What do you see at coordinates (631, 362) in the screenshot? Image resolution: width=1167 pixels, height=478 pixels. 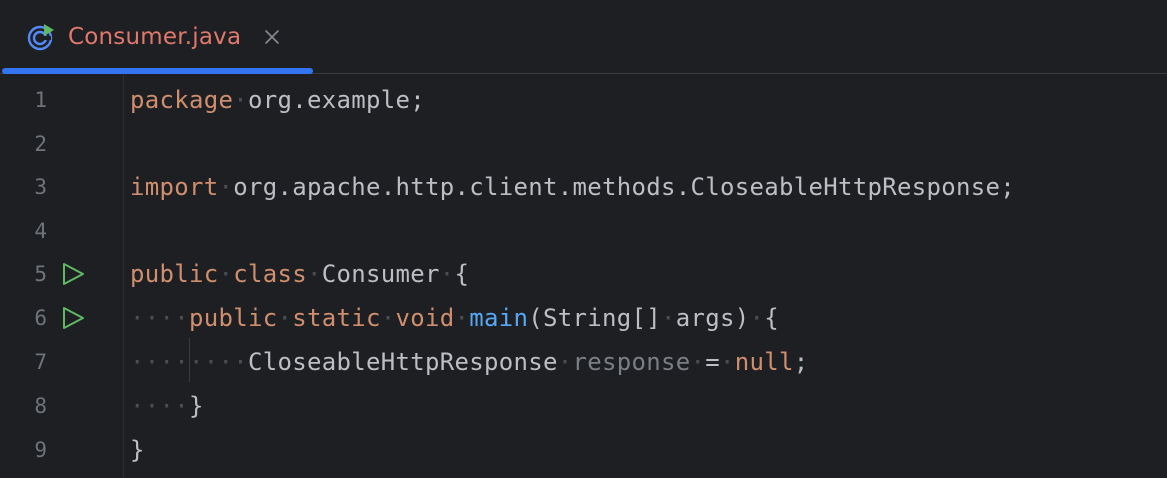 I see `unused-variable: response` at bounding box center [631, 362].